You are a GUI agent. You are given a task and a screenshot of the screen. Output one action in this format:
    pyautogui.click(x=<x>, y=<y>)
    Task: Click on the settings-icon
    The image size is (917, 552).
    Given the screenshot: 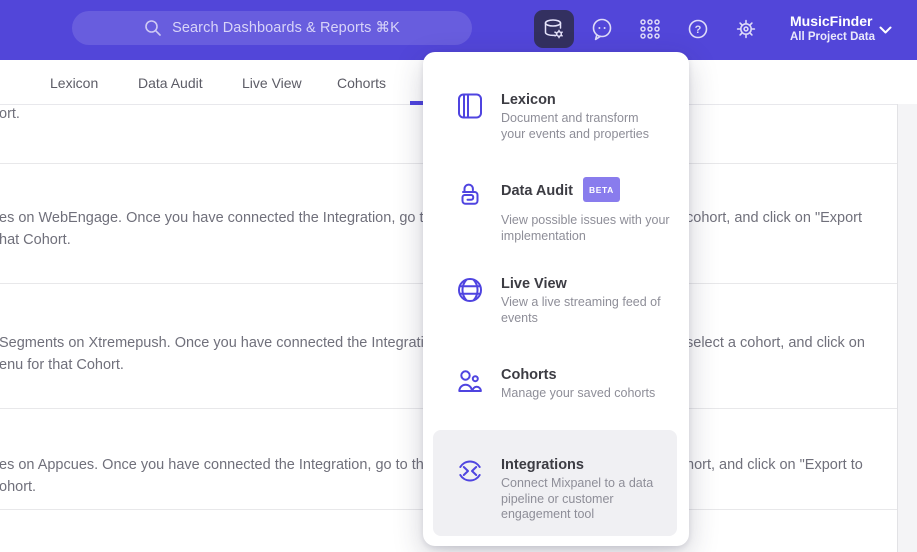 What is the action you would take?
    pyautogui.click(x=746, y=29)
    